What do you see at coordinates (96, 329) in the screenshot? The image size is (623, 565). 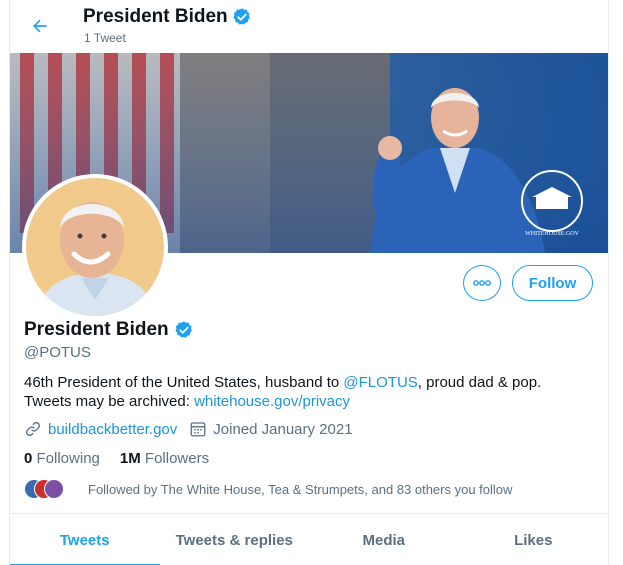 I see `display-name: President Biden` at bounding box center [96, 329].